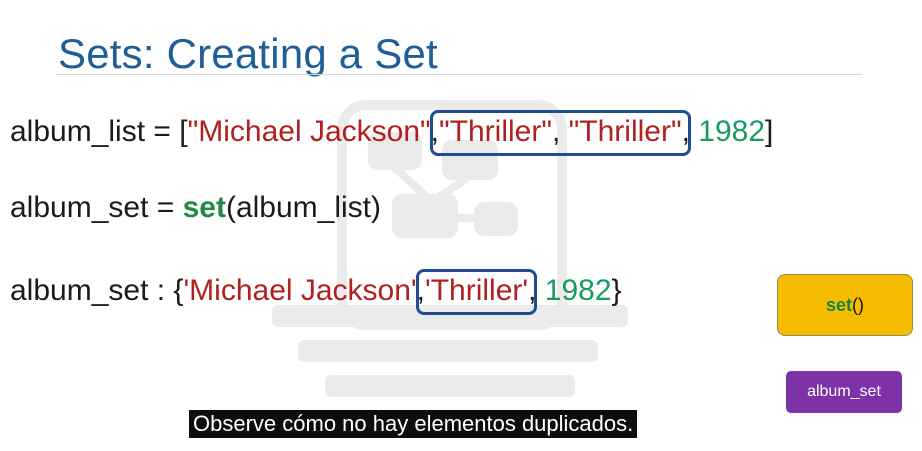 The height and width of the screenshot is (451, 922). I want to click on set-function-label: set, so click(838, 304).